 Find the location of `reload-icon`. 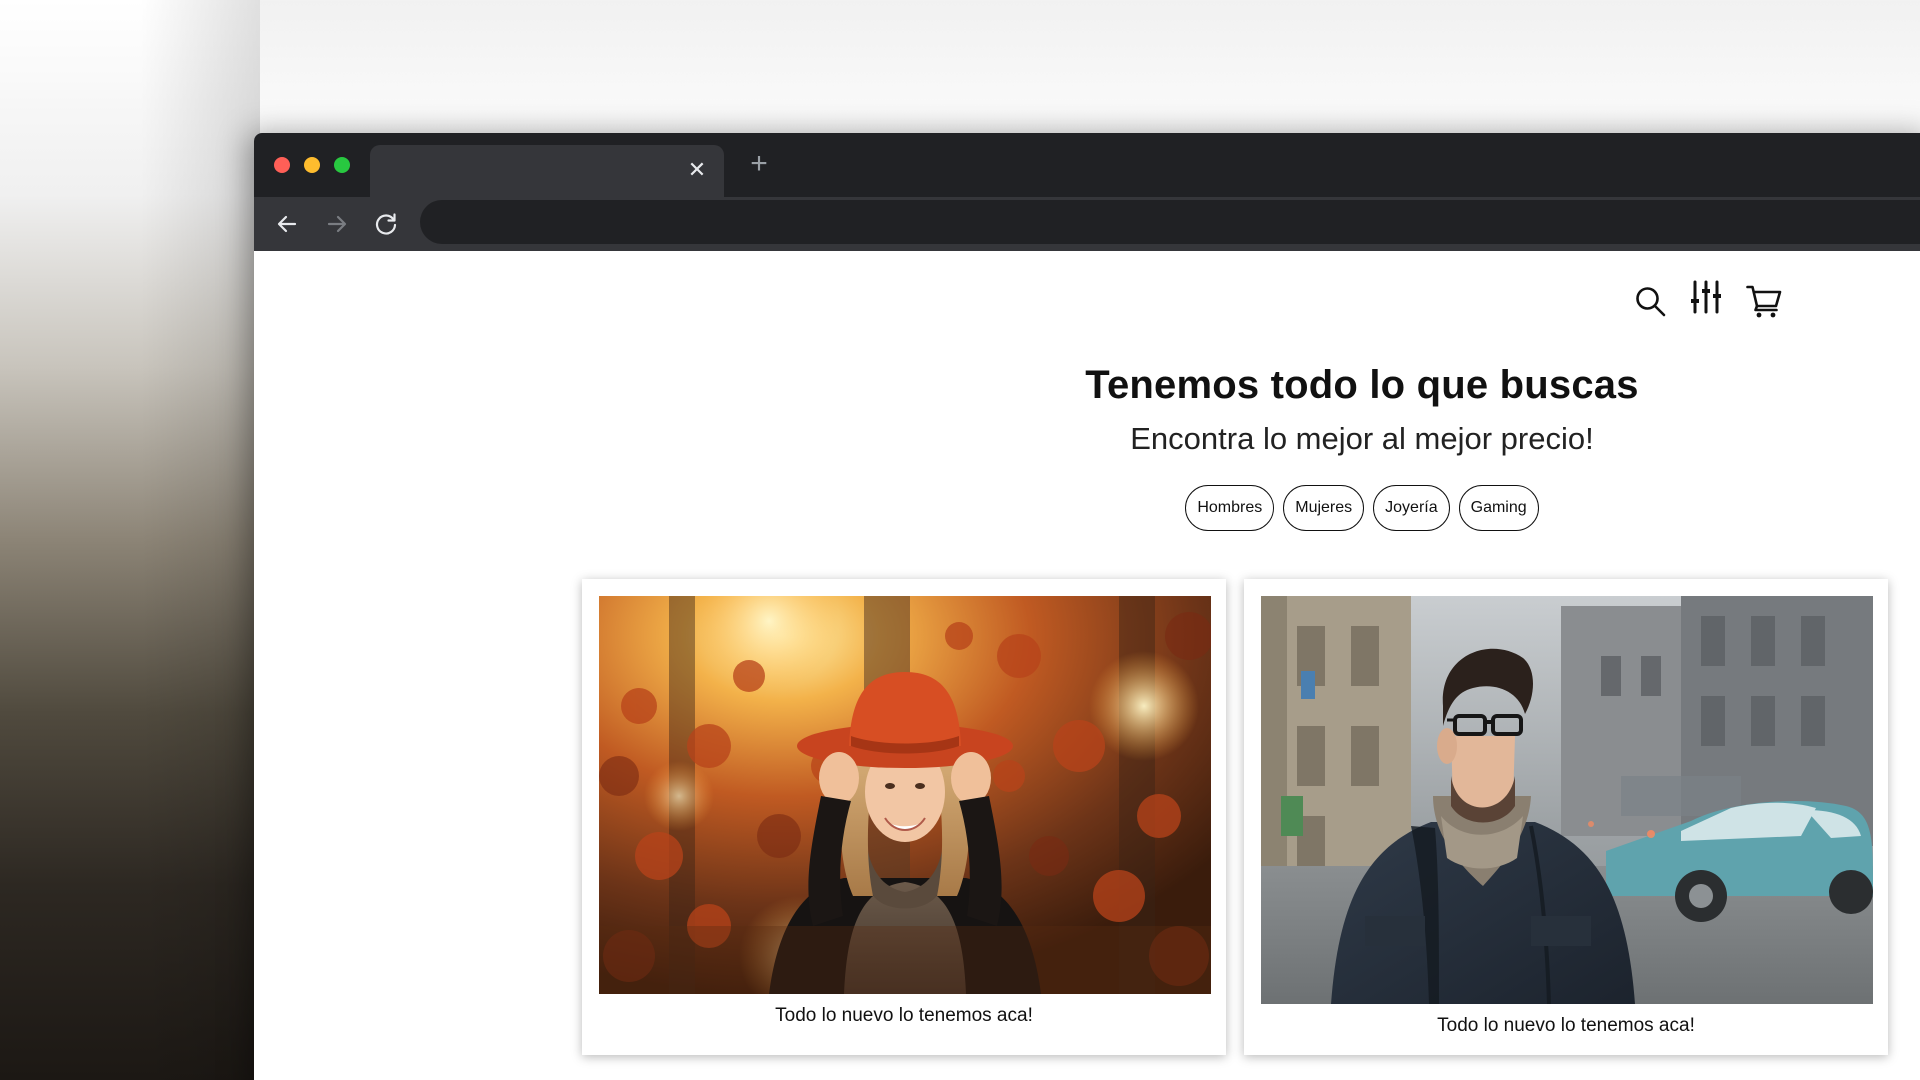

reload-icon is located at coordinates (386, 224).